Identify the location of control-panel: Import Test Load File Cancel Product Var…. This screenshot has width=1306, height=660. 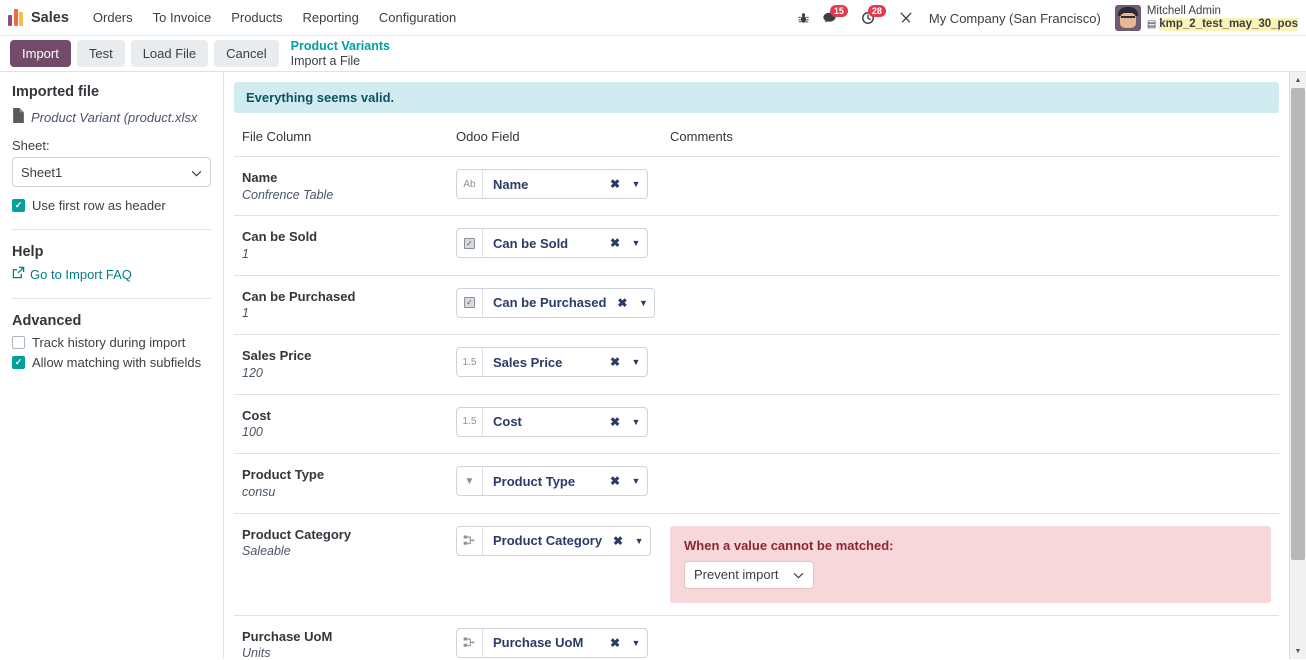
(653, 54).